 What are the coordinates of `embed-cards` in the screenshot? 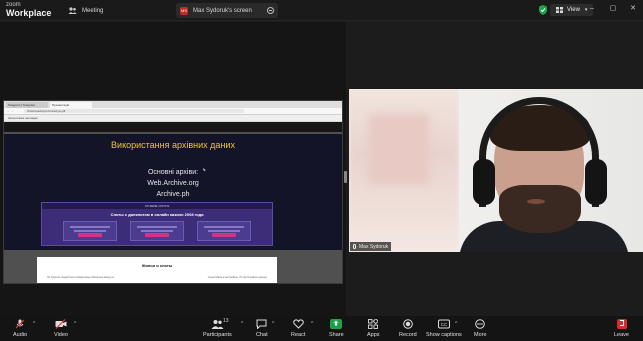 It's located at (157, 231).